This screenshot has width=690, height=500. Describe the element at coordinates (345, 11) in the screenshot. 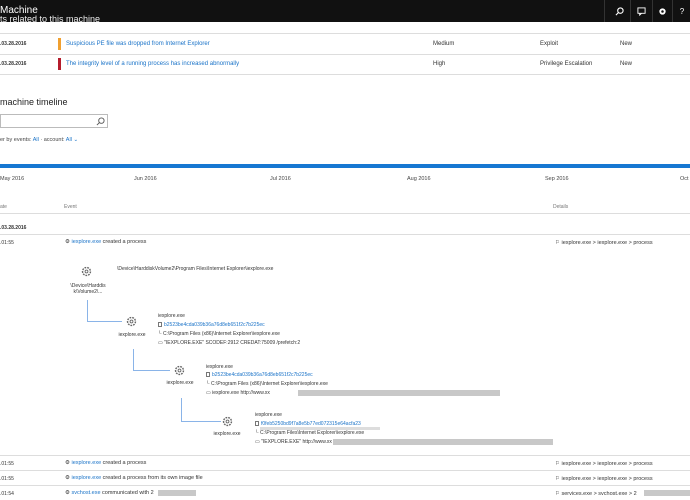

I see `top-bar: Machine ?` at that location.